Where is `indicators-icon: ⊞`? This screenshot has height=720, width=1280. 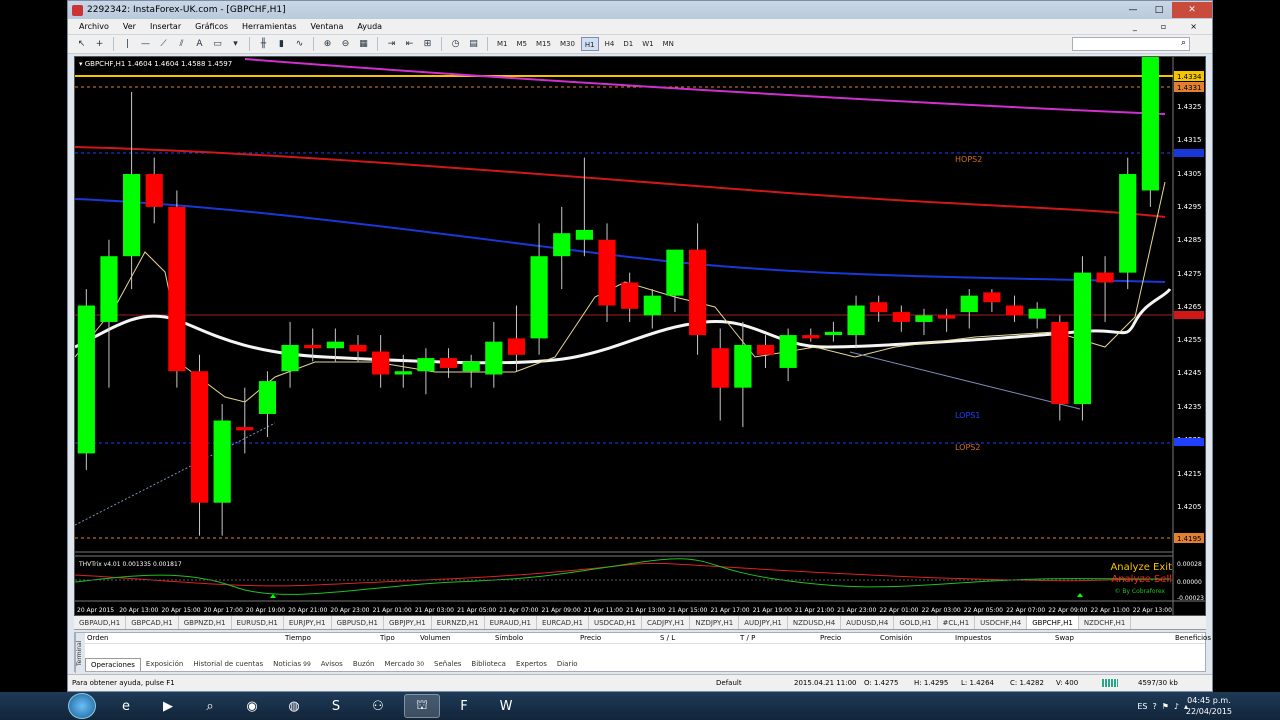
indicators-icon: ⊞ is located at coordinates (427, 44).